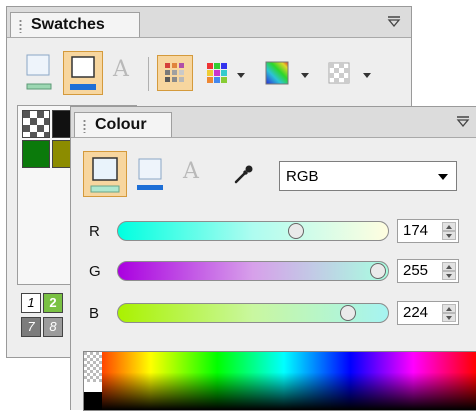 This screenshot has height=411, width=476. I want to click on white-swatch, so click(93, 387).